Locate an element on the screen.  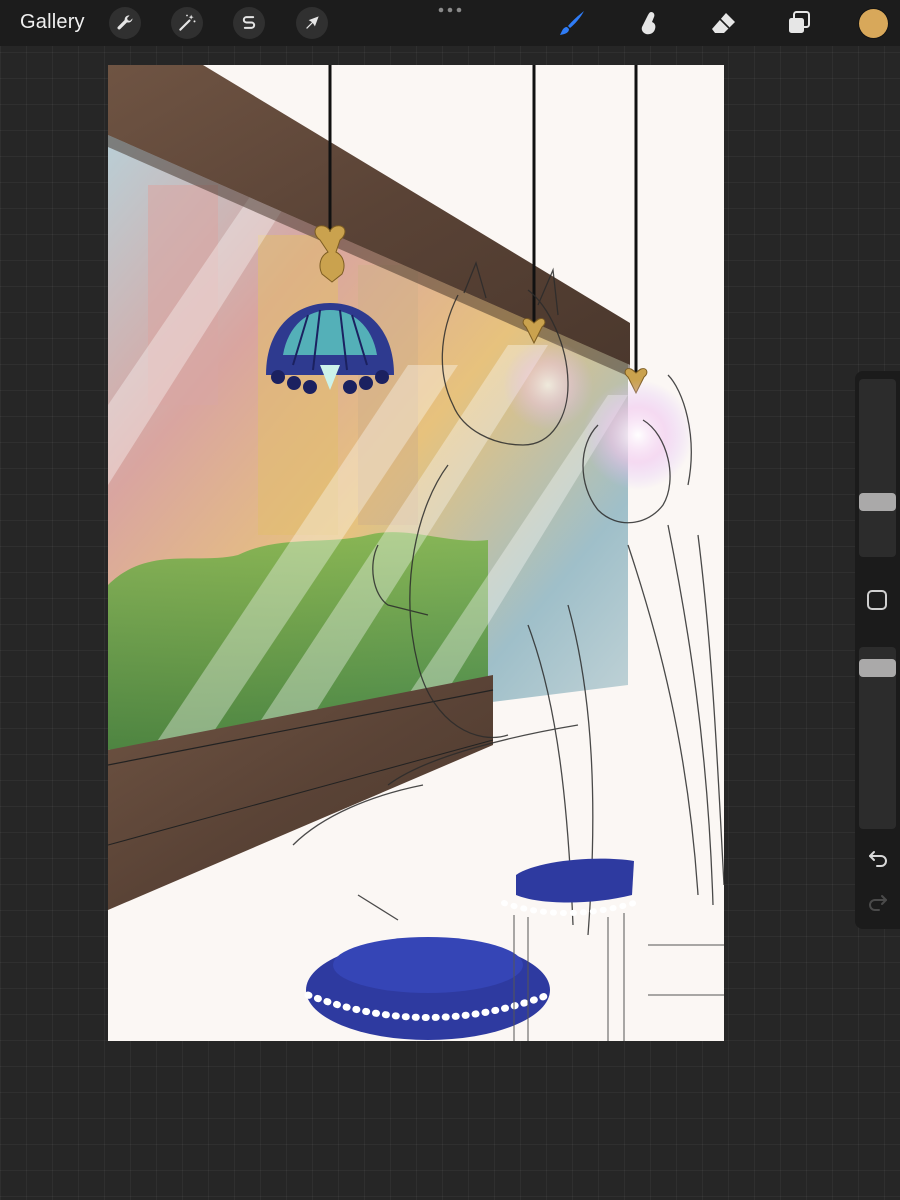
brush-icon is located at coordinates (572, 23).